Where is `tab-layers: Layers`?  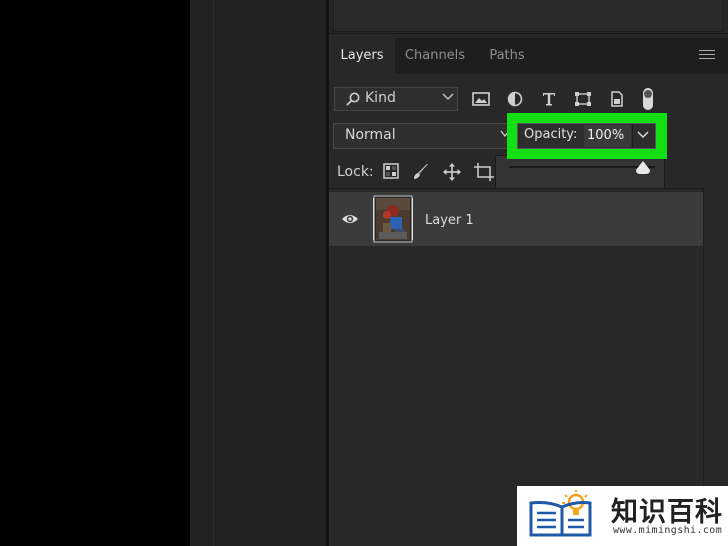 tab-layers: Layers is located at coordinates (362, 56).